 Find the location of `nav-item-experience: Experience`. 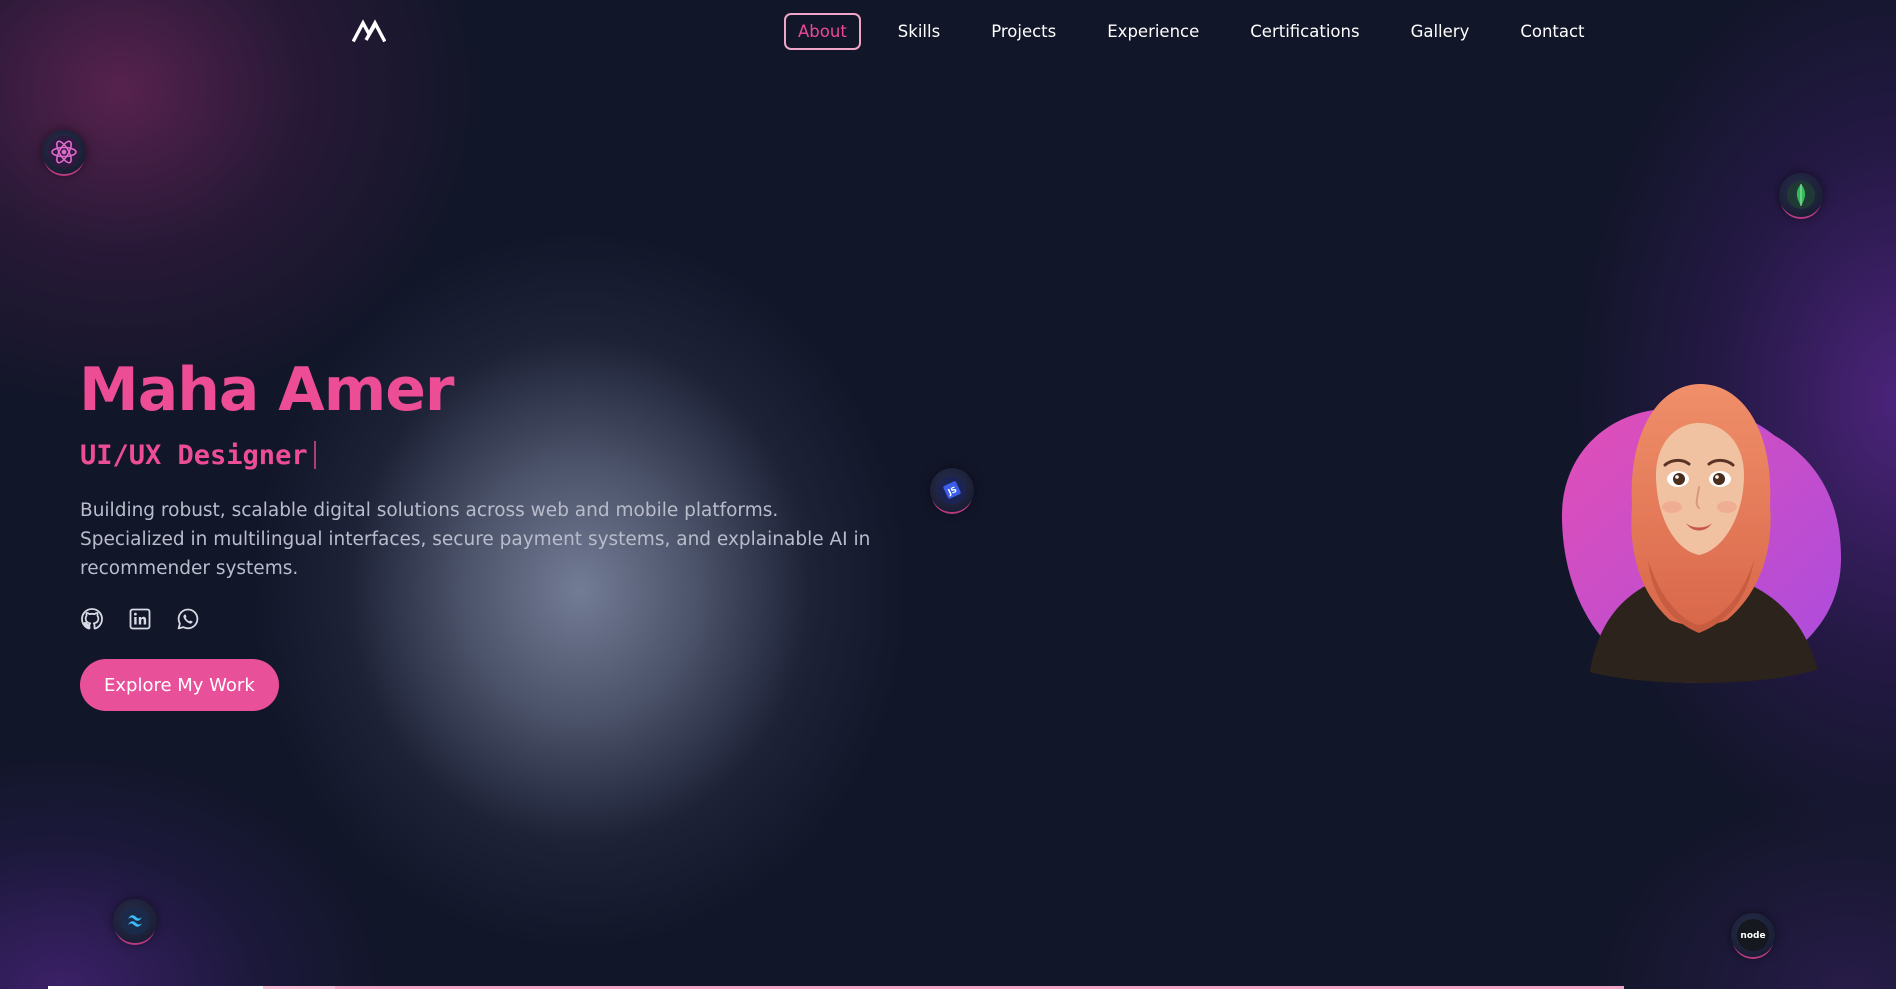

nav-item-experience: Experience is located at coordinates (1153, 31).